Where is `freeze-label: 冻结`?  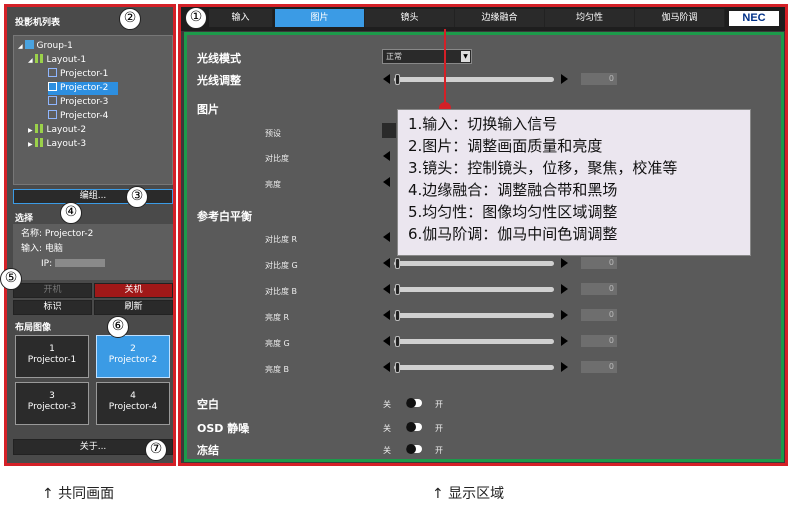
freeze-label: 冻结 is located at coordinates (208, 450).